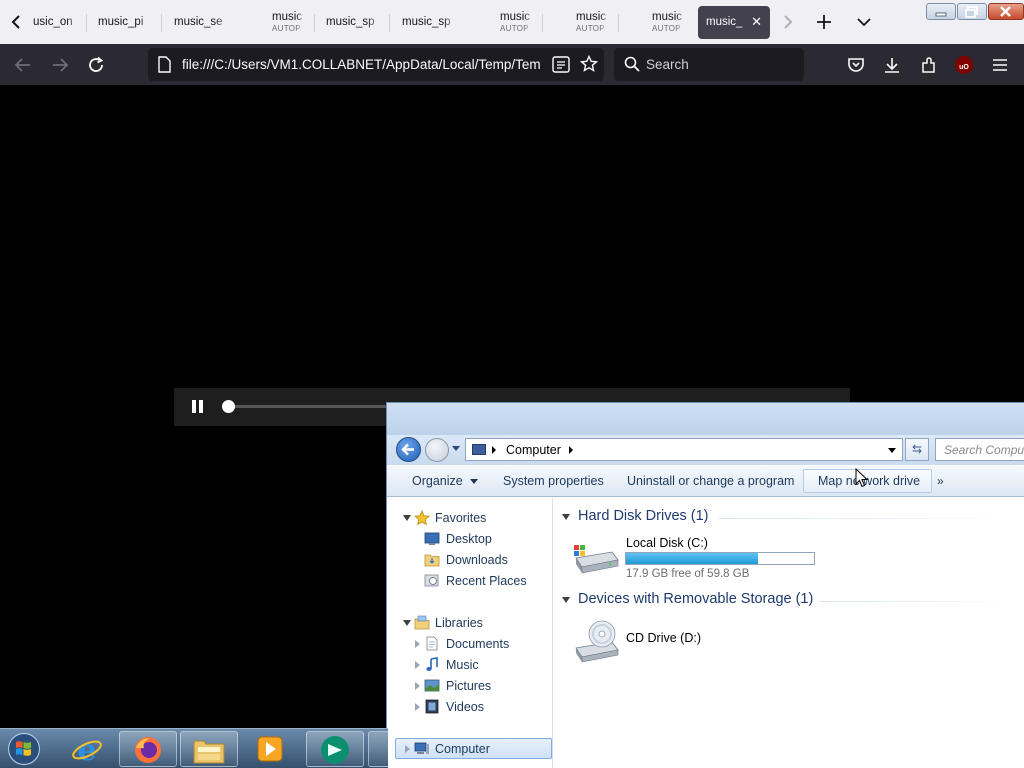 This screenshot has width=1024, height=768. I want to click on nav-libraries-label: Libraries, so click(459, 623).